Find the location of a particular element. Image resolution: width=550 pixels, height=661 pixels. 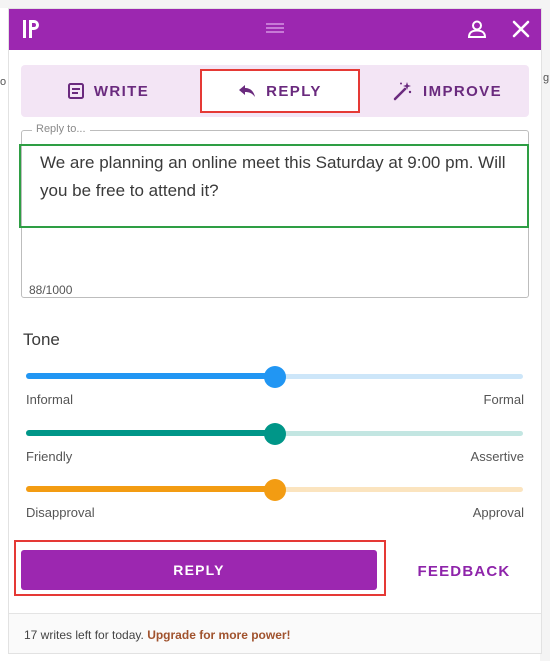

drag-handle-icon is located at coordinates (275, 29).